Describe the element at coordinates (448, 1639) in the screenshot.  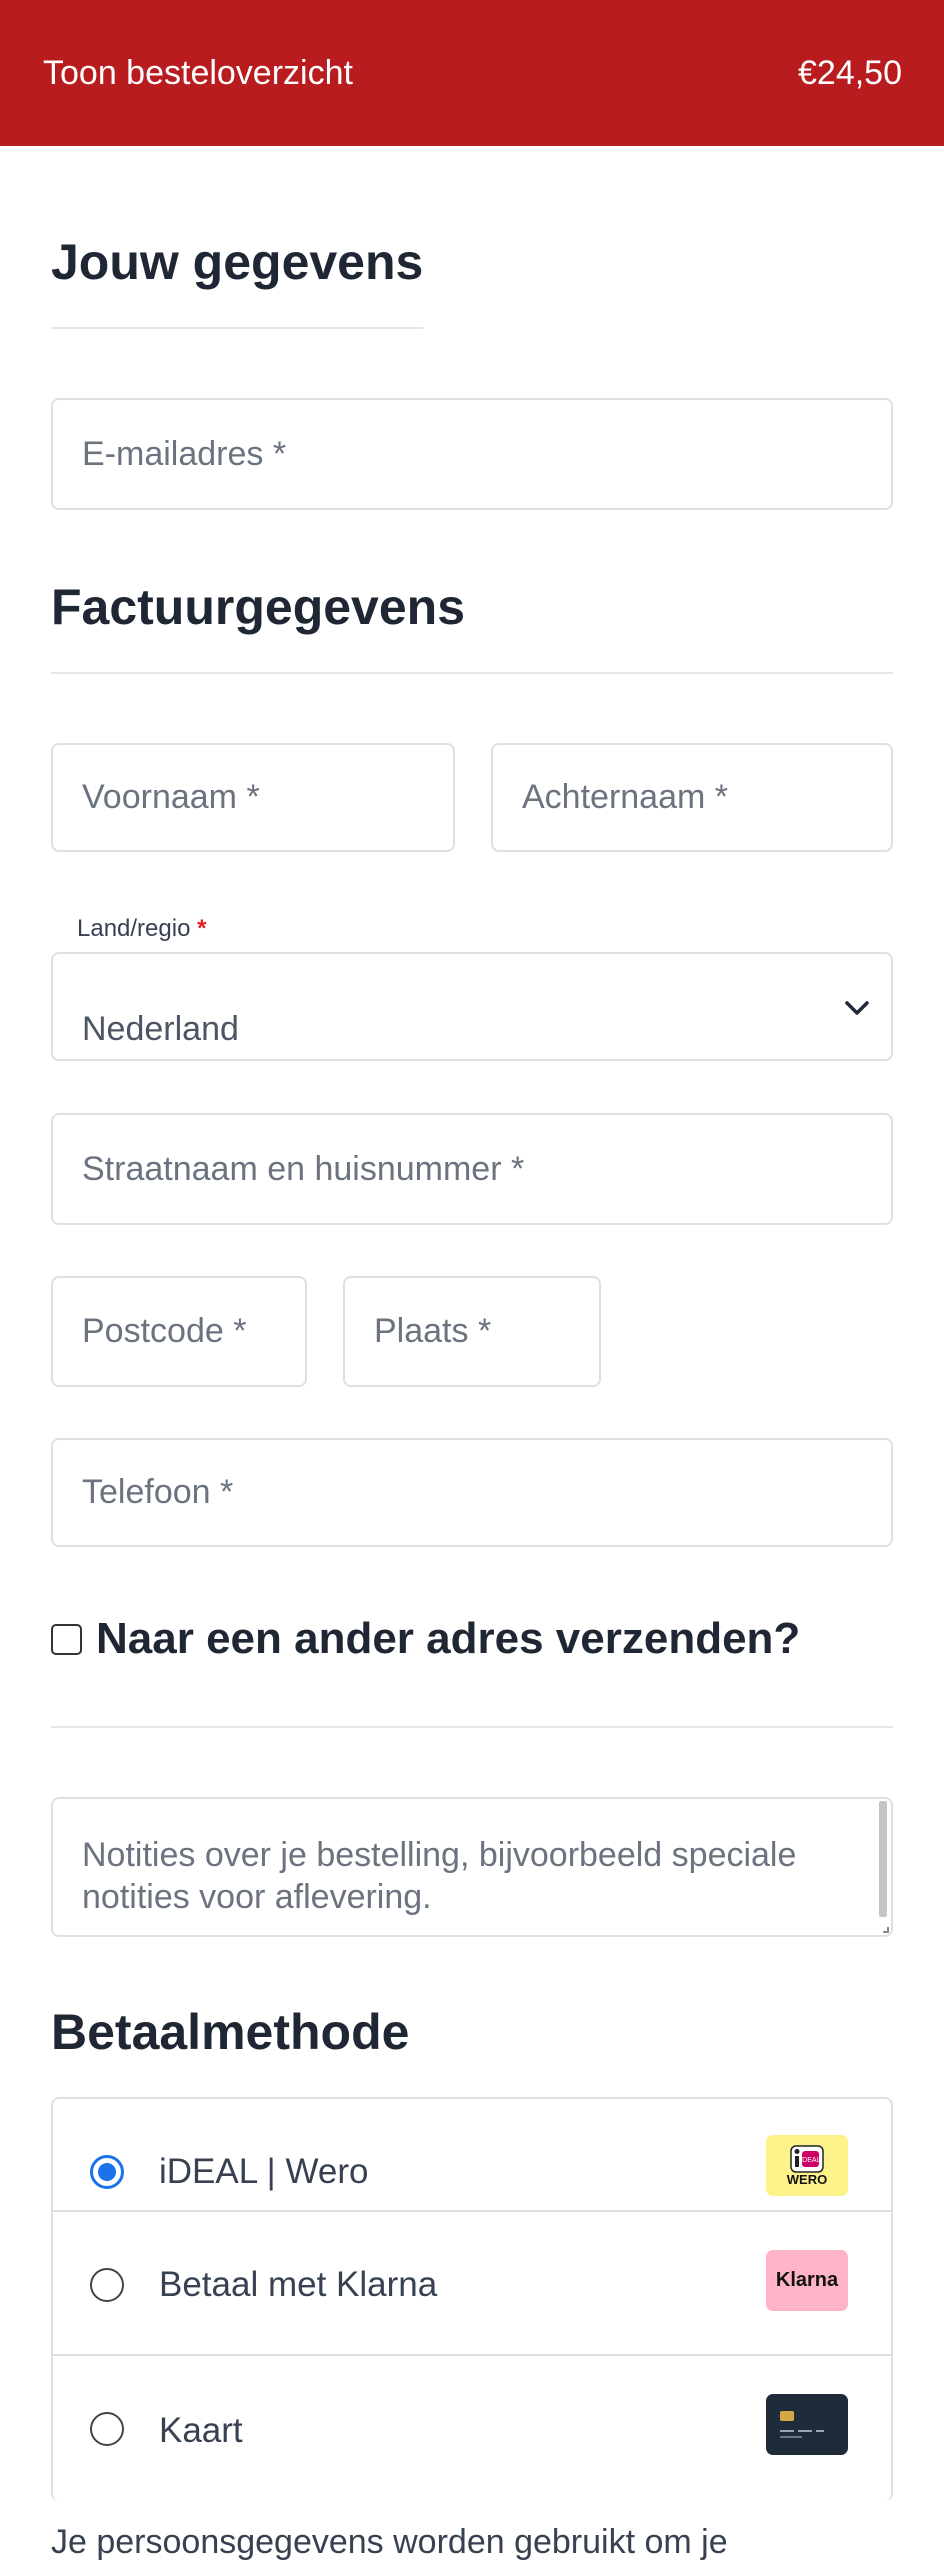
I see `ship-different-label: Naar een ander adres verzenden?` at that location.